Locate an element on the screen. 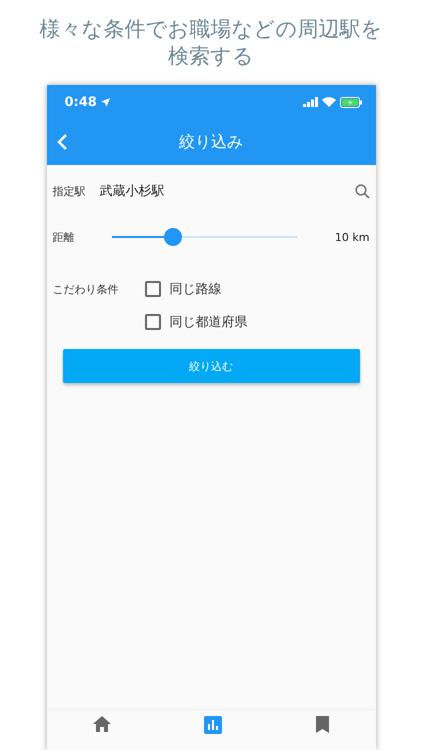  conditions-label: こだわり条件 is located at coordinates (86, 290).